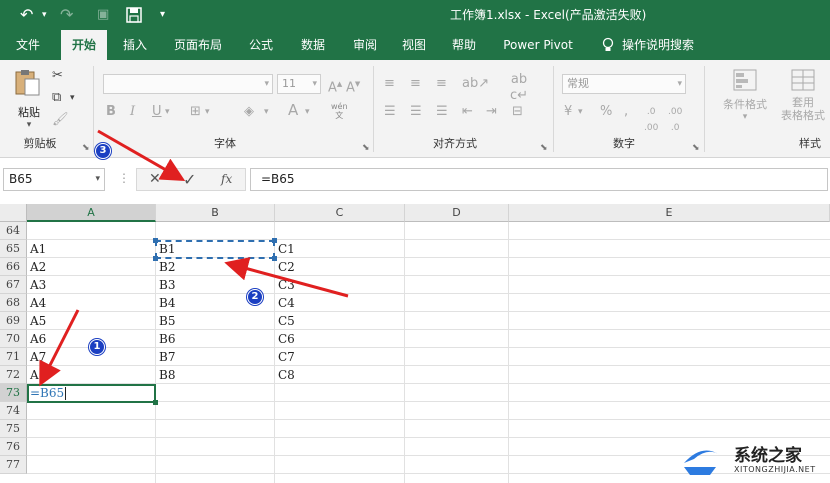  I want to click on decrease-decimal-icon: .00.0, so click(675, 120).